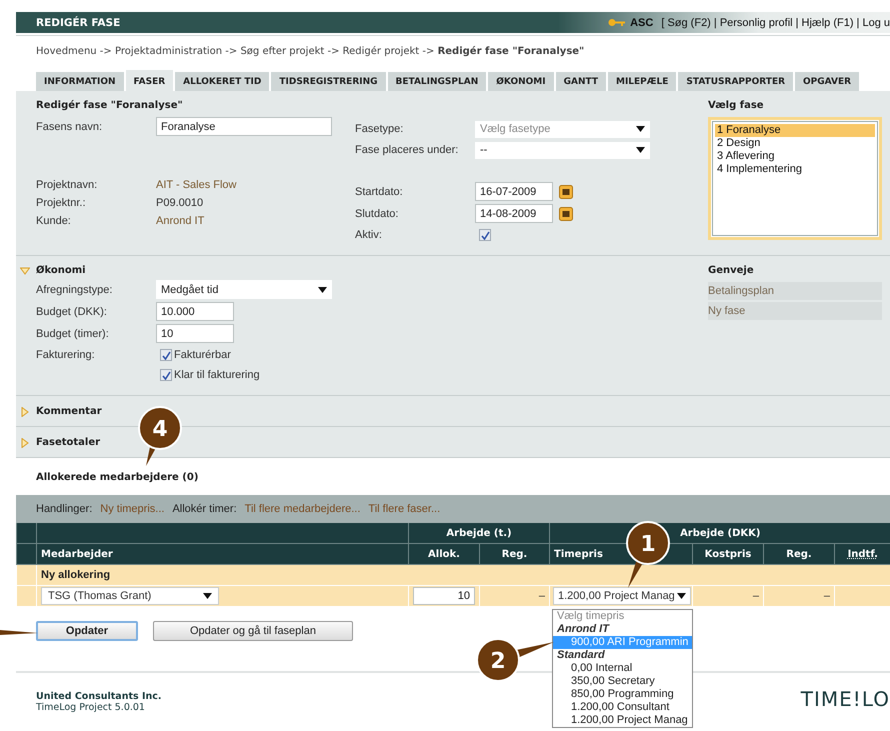 This screenshot has width=890, height=731. I want to click on field-value: P09.0010, so click(180, 203).